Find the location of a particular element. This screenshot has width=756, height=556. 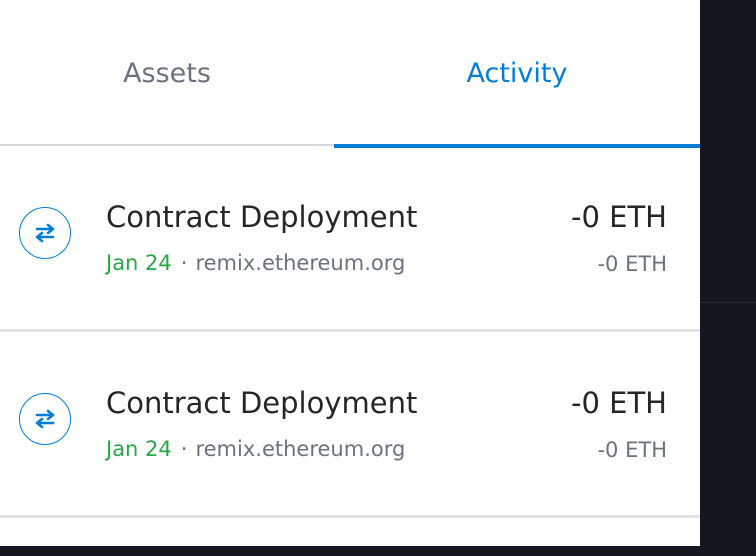

tab-activity-label: Activity is located at coordinates (517, 73).